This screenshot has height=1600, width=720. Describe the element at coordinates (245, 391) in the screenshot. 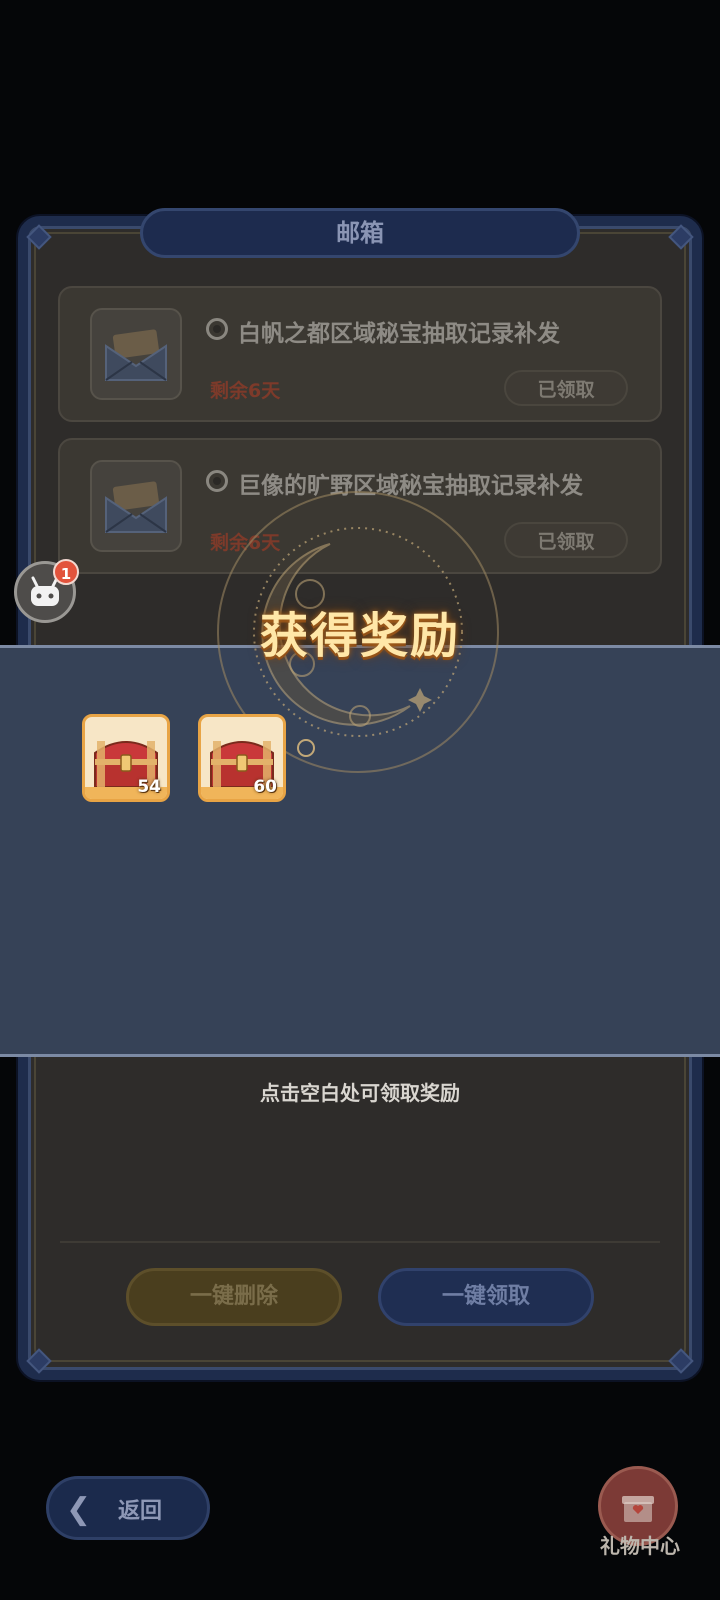

I see `mail-remaining-time: 剩余6天` at that location.